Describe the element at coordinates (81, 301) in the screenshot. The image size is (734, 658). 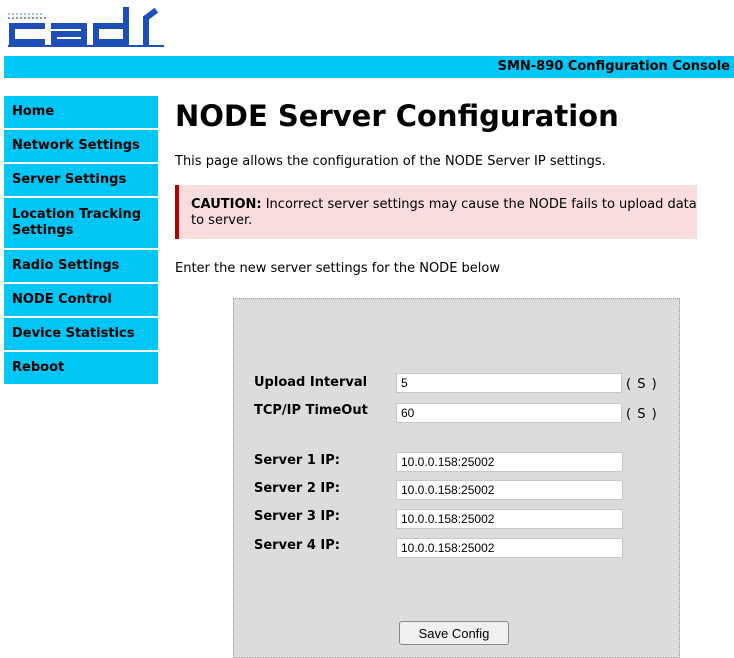
I see `sidebar-item-node-control: NODE Control` at that location.